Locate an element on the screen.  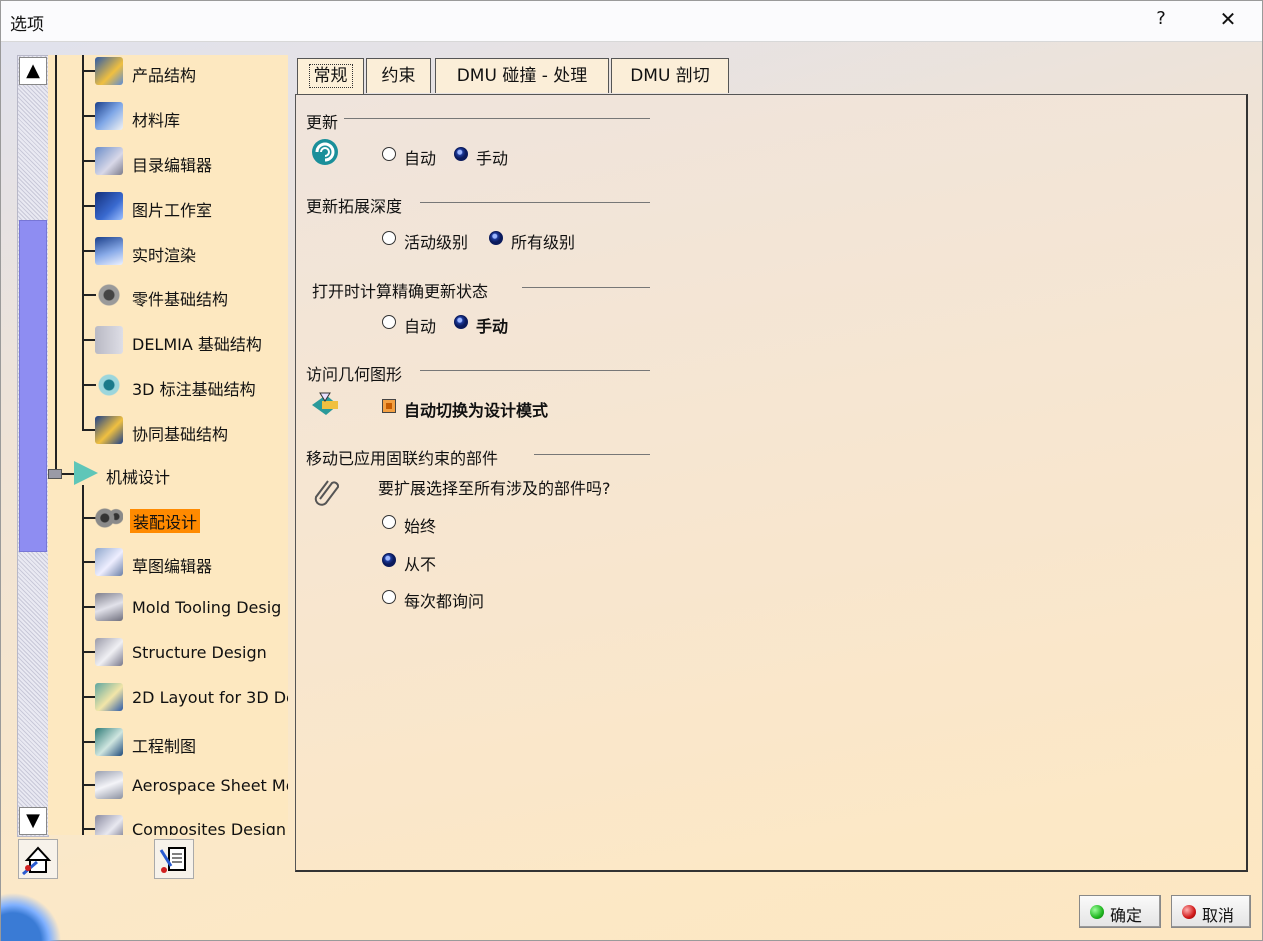
section-title-access-geometry: 访问几何图形 is located at coordinates (354, 374).